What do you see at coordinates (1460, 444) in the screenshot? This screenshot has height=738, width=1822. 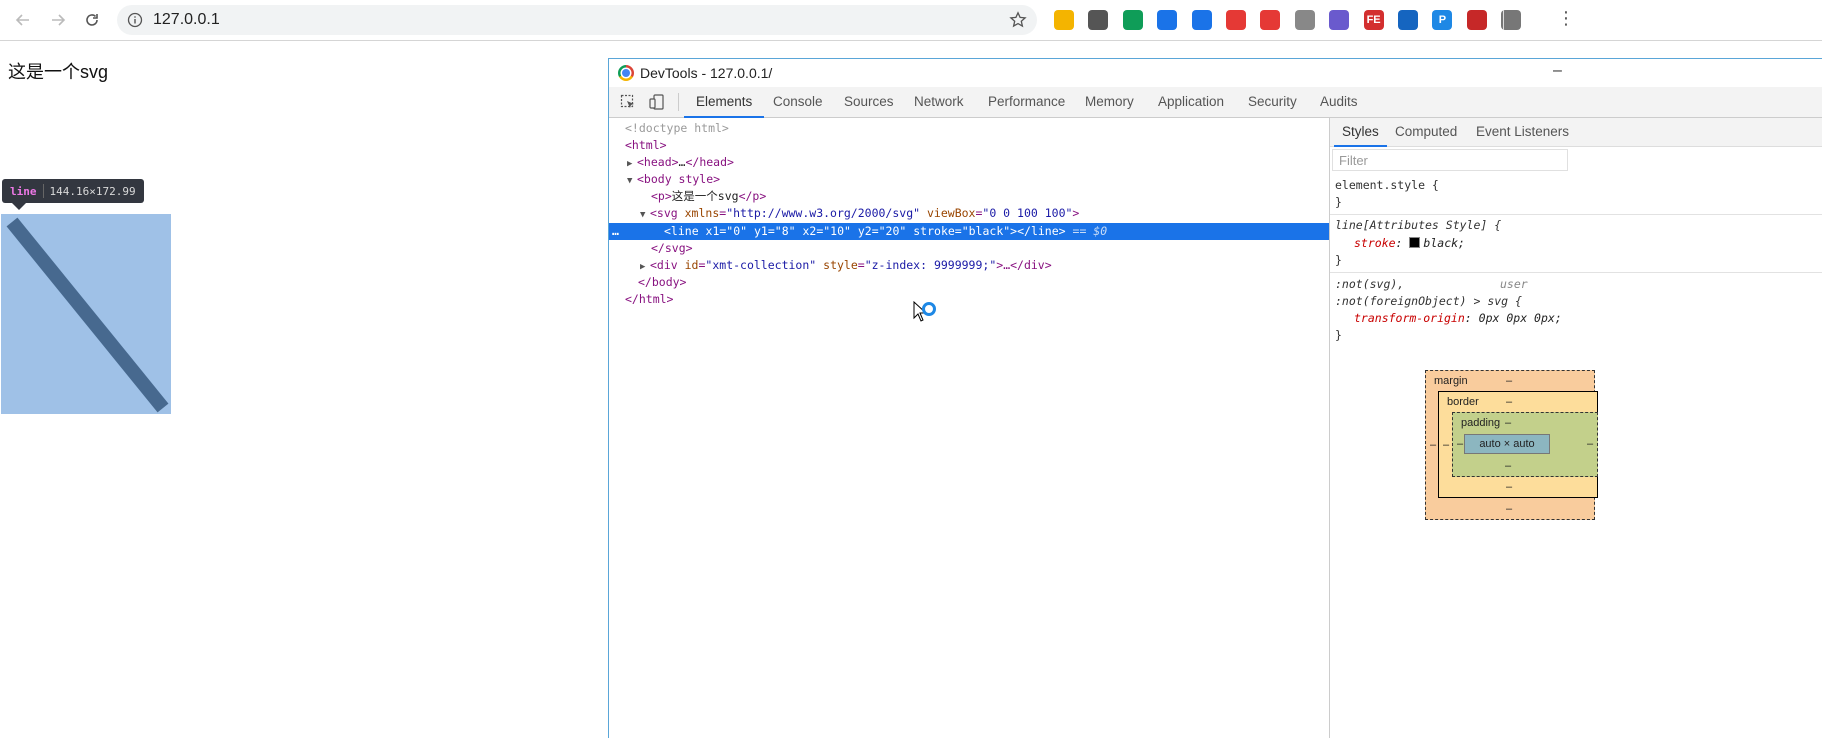 I see `padding-left-value: –` at bounding box center [1460, 444].